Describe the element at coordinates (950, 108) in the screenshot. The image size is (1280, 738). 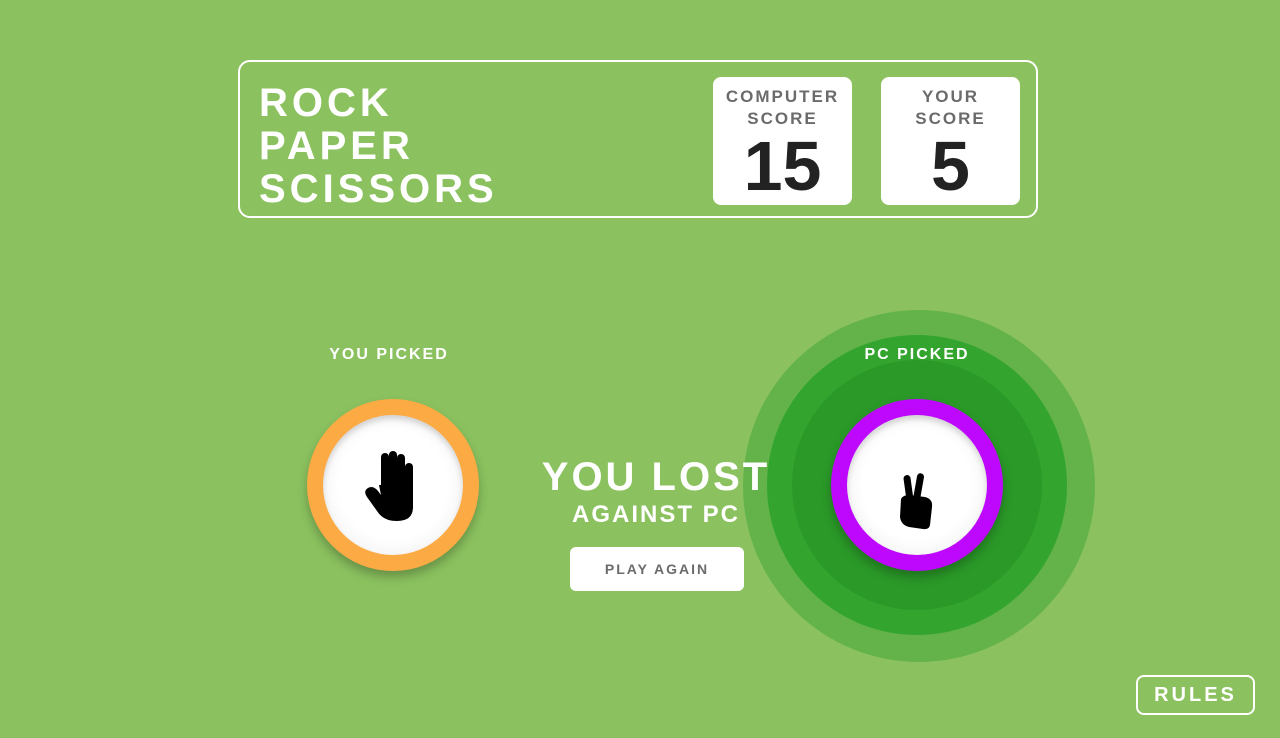
I see `your-score-label: YOUR SCORE` at that location.